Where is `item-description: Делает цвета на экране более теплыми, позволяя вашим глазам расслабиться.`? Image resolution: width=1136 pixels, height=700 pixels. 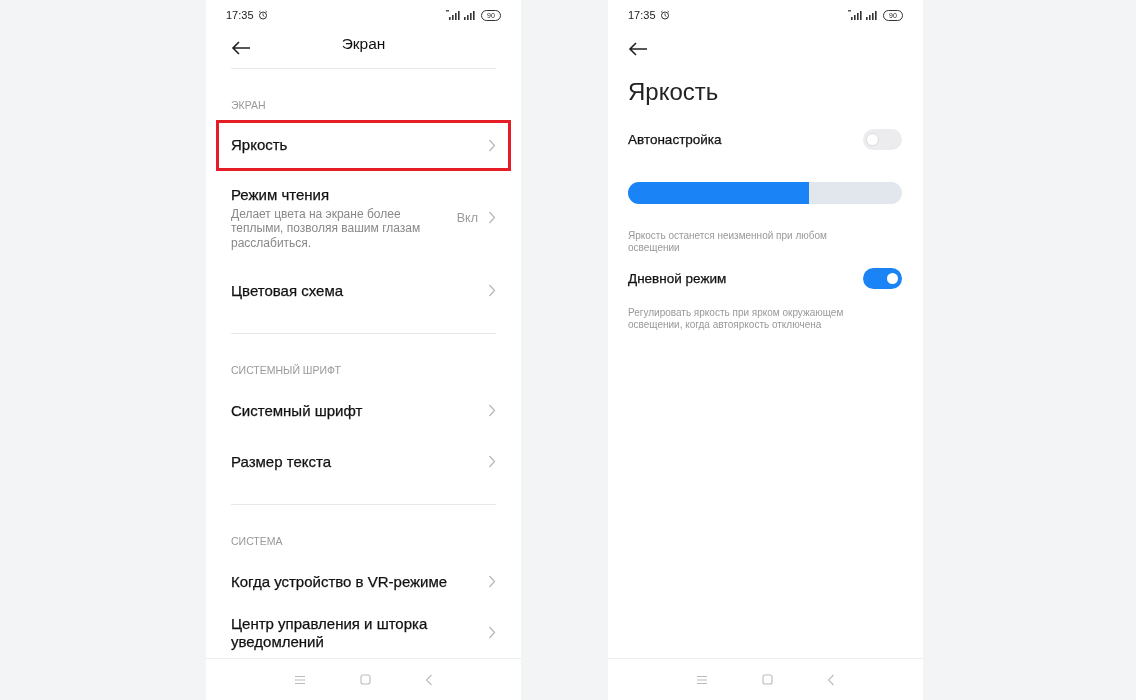 item-description: Делает цвета на экране более теплыми, позволяя вашим глазам расслабиться. is located at coordinates (326, 228).